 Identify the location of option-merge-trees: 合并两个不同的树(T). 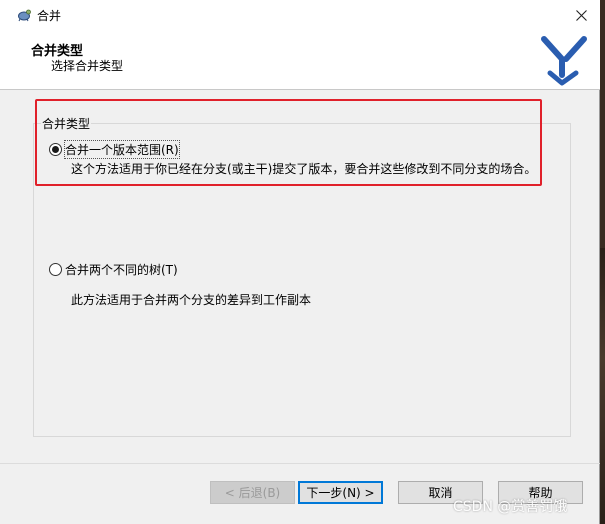
(113, 269).